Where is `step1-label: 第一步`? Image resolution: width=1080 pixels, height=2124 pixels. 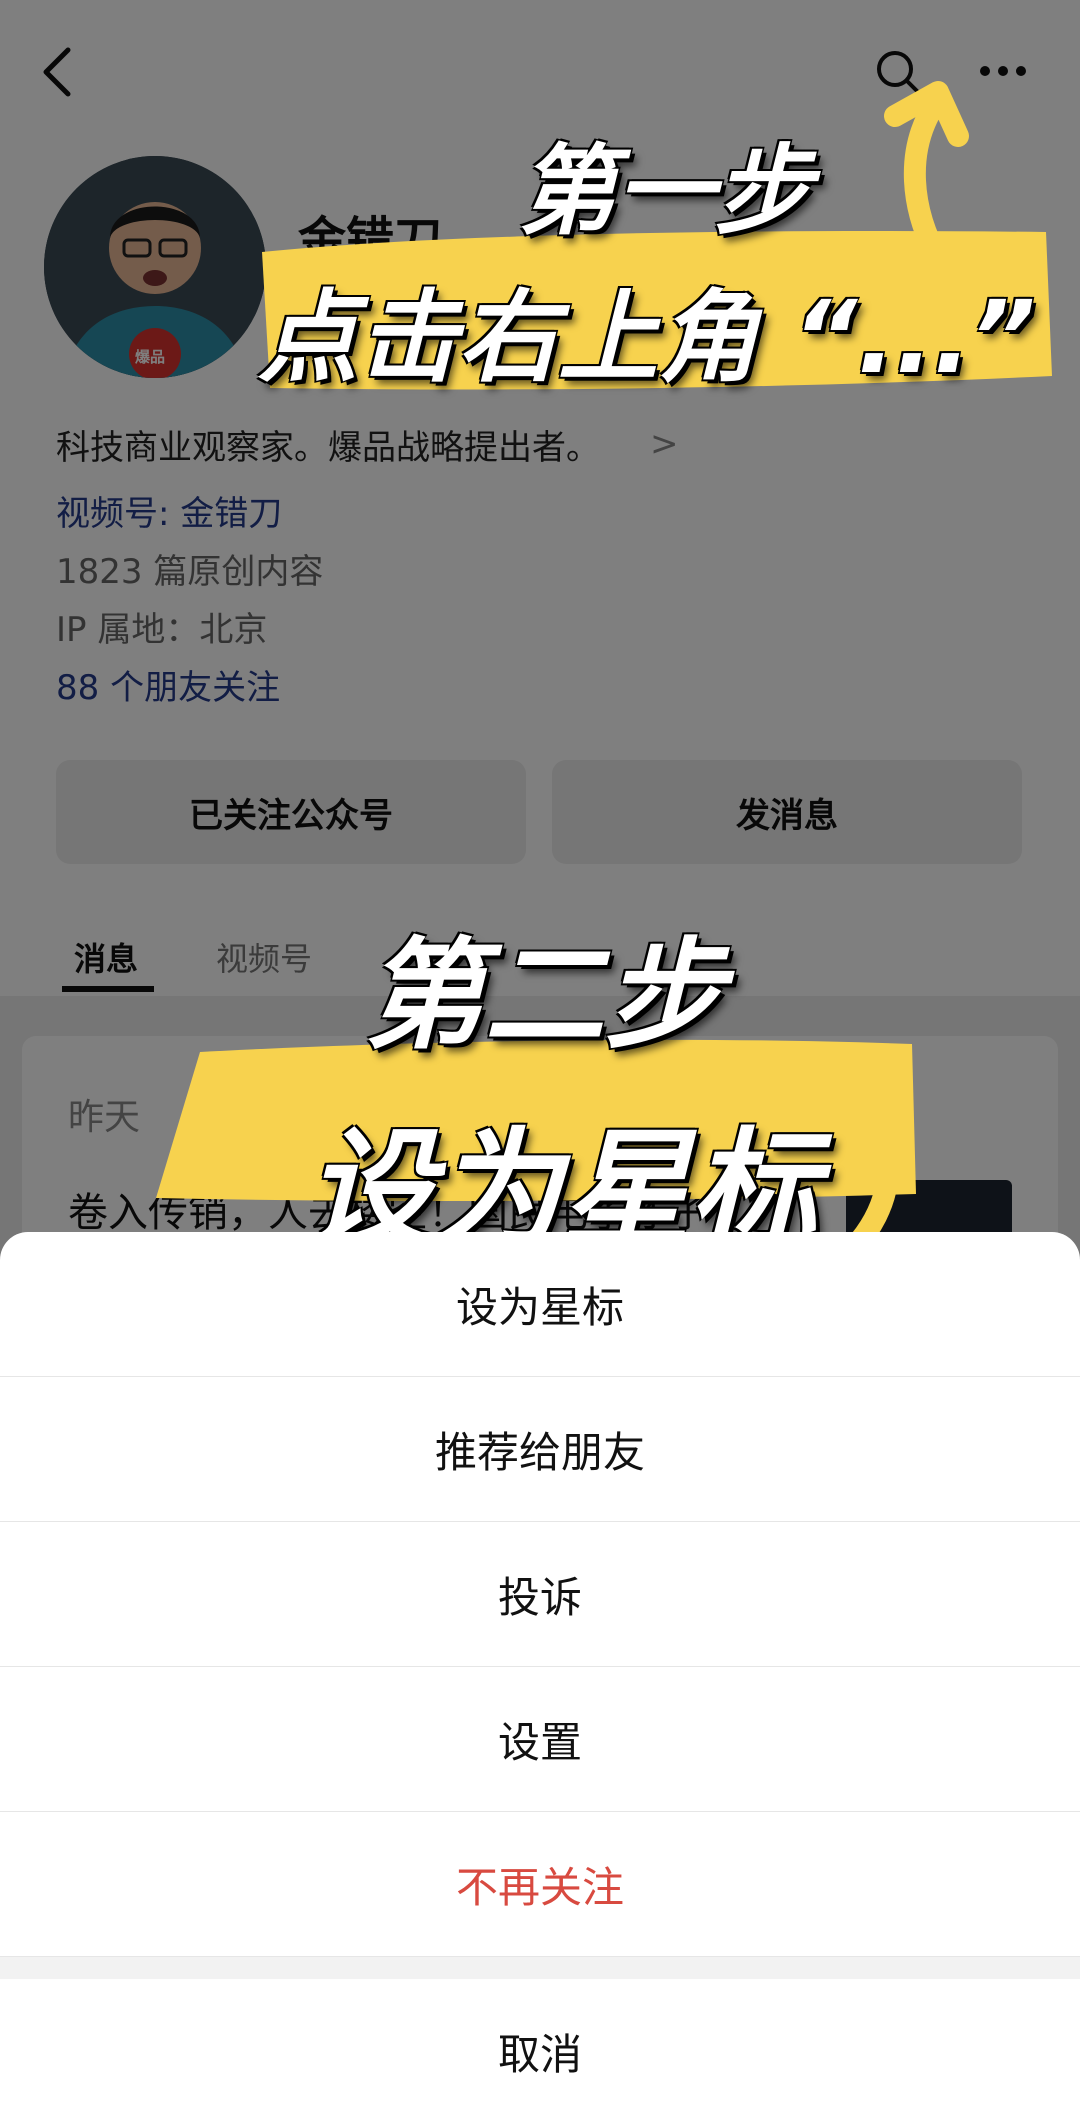
step1-label: 第一步 is located at coordinates (665, 192).